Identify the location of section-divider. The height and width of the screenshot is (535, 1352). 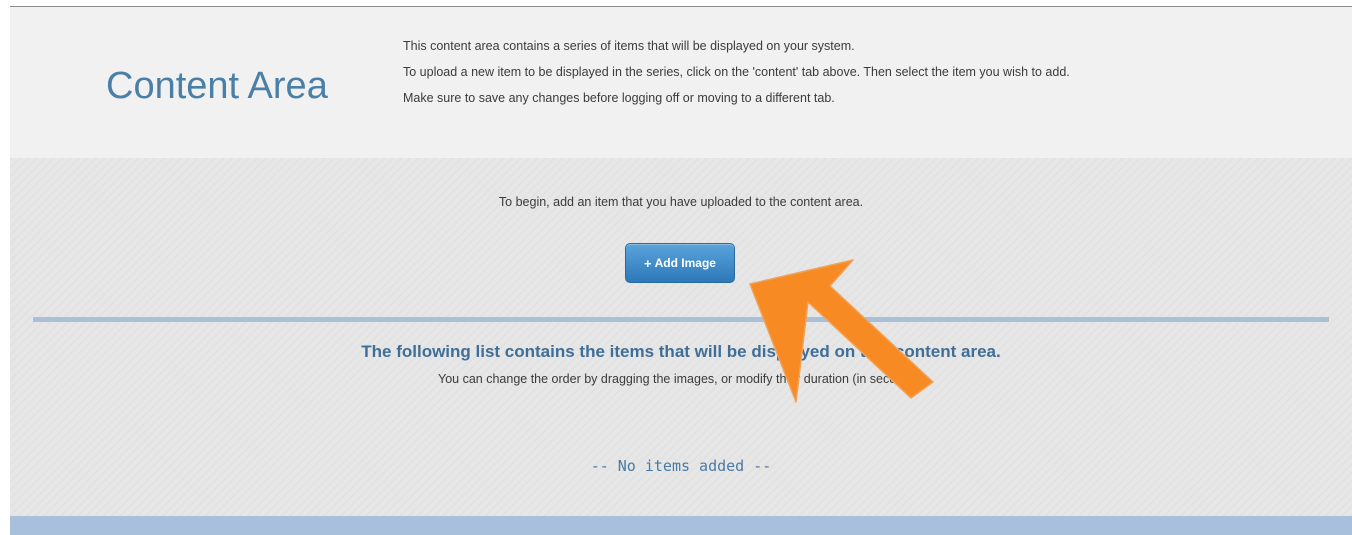
(681, 319).